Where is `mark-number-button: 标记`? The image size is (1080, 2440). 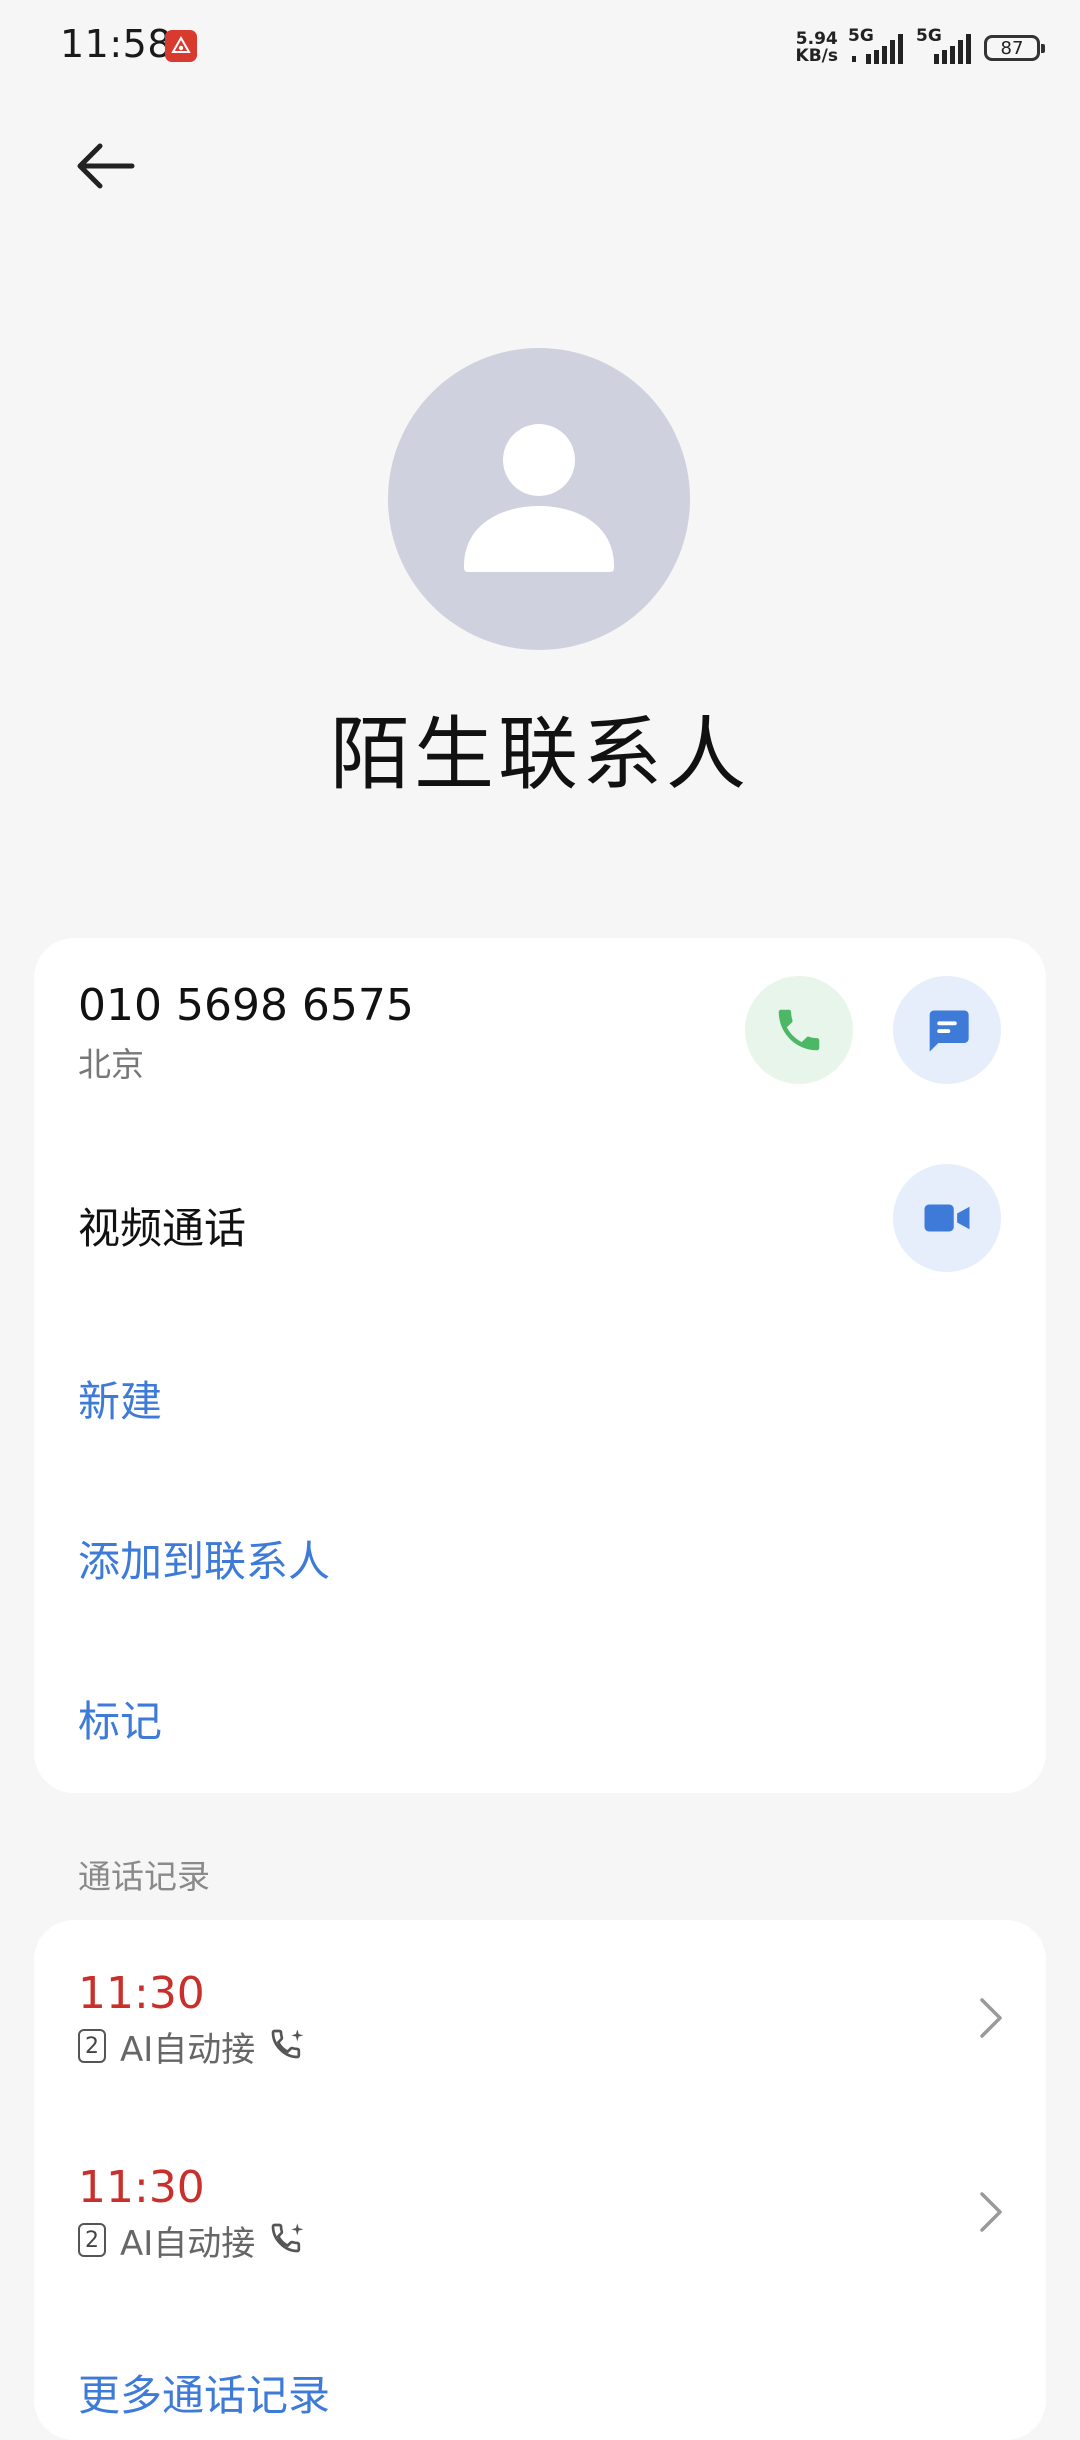
mark-number-button: 标记 is located at coordinates (120, 1718).